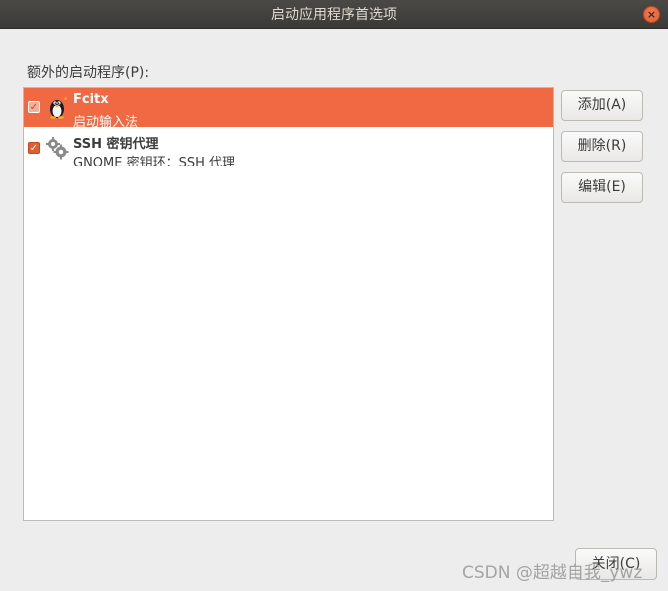 Image resolution: width=668 pixels, height=591 pixels. I want to click on window-title: 启动应用程序首选项, so click(334, 15).